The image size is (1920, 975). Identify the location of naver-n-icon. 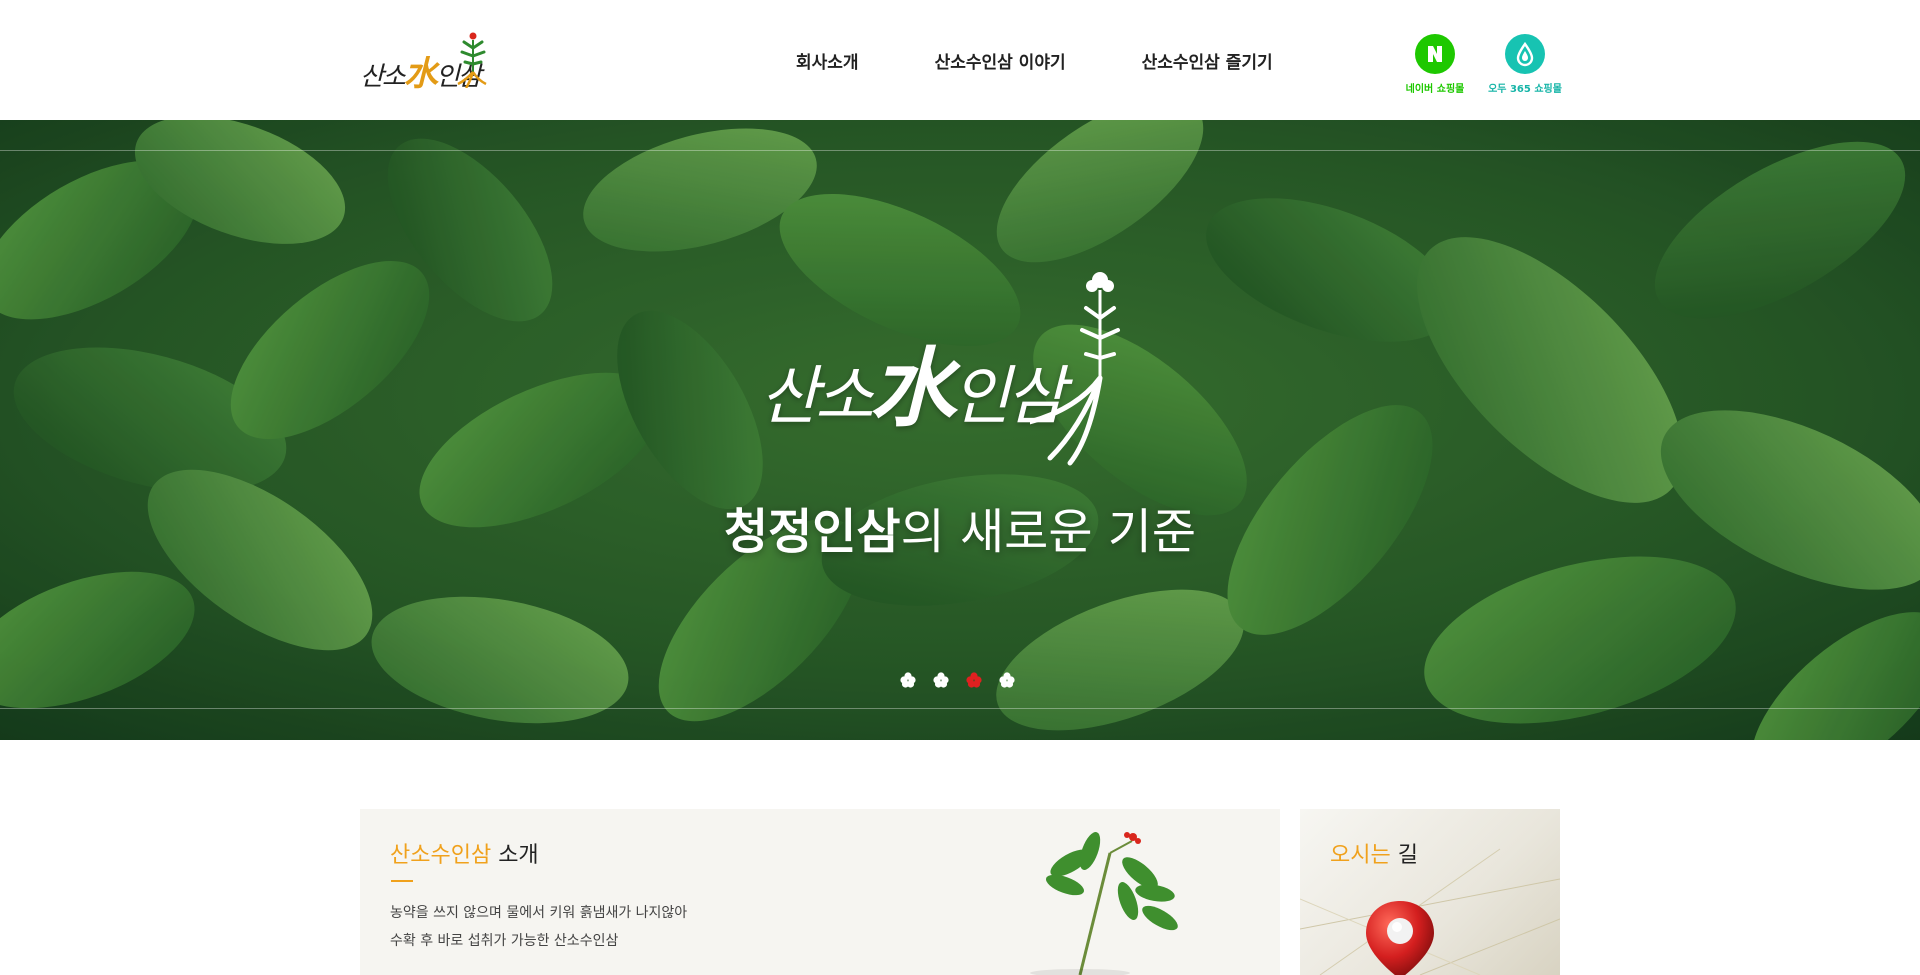
(1435, 54).